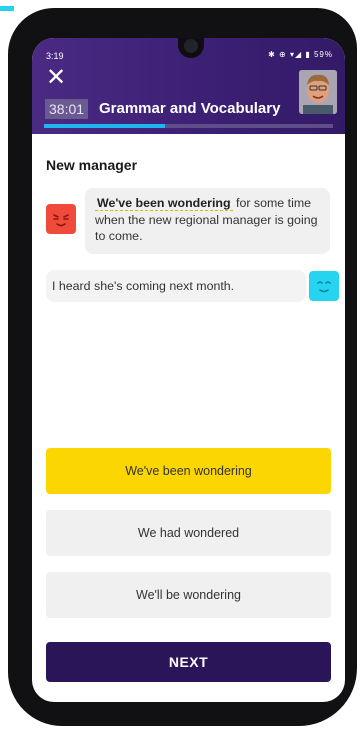  I want to click on option-3-button: We'll be wondering, so click(188, 595).